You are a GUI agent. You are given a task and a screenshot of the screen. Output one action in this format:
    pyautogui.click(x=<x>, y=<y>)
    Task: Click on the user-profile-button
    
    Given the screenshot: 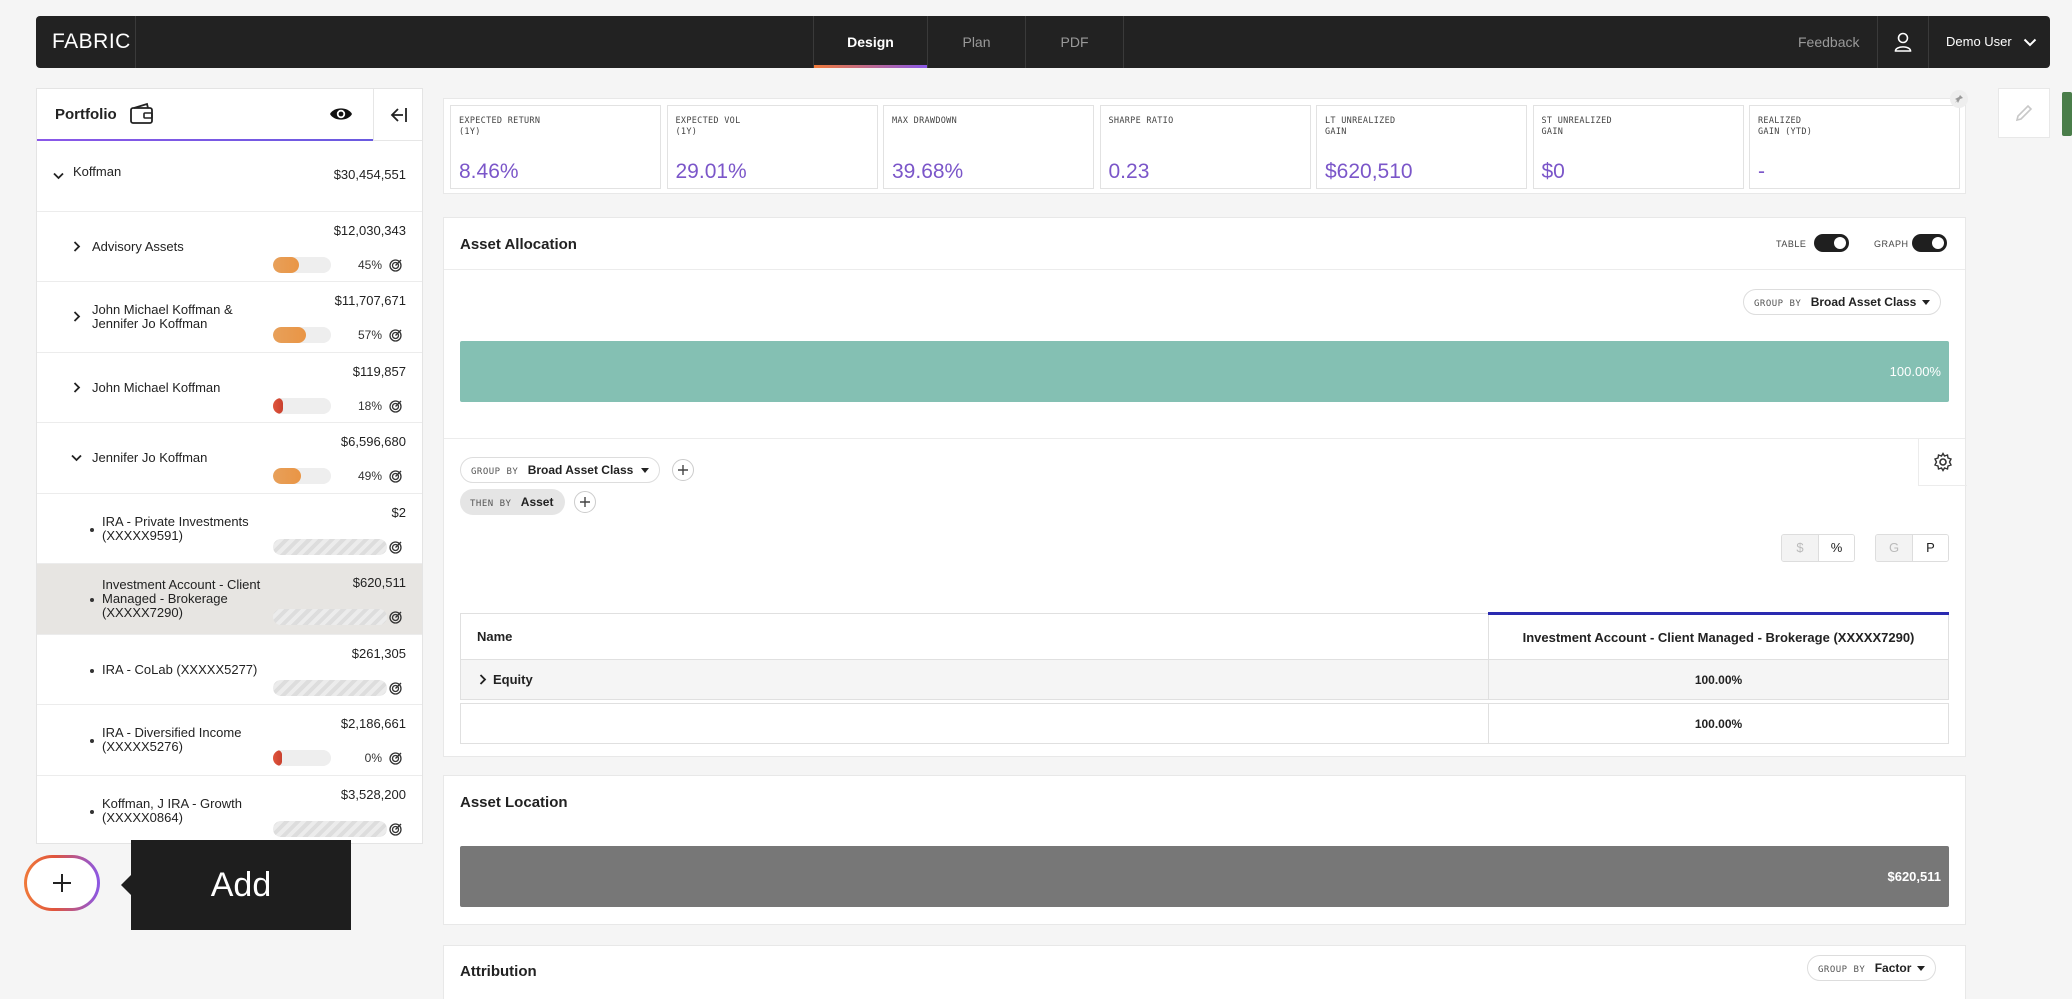 What is the action you would take?
    pyautogui.click(x=1903, y=42)
    